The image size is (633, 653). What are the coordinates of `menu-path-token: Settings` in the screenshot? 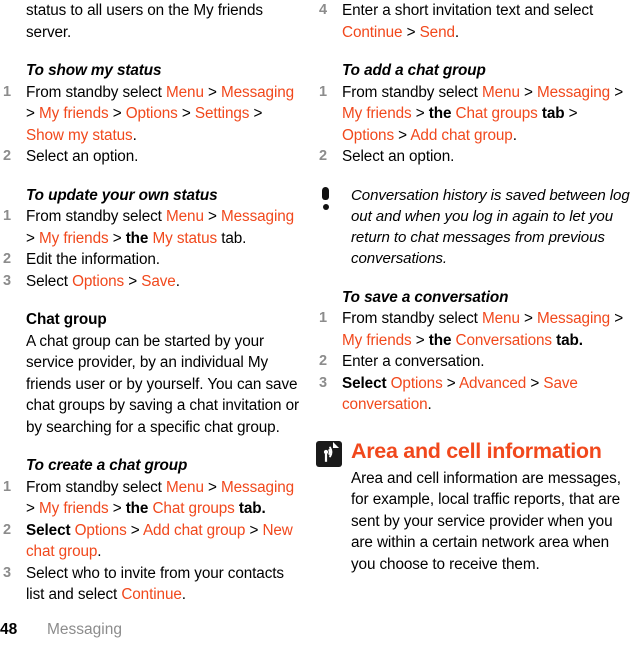 It's located at (222, 113).